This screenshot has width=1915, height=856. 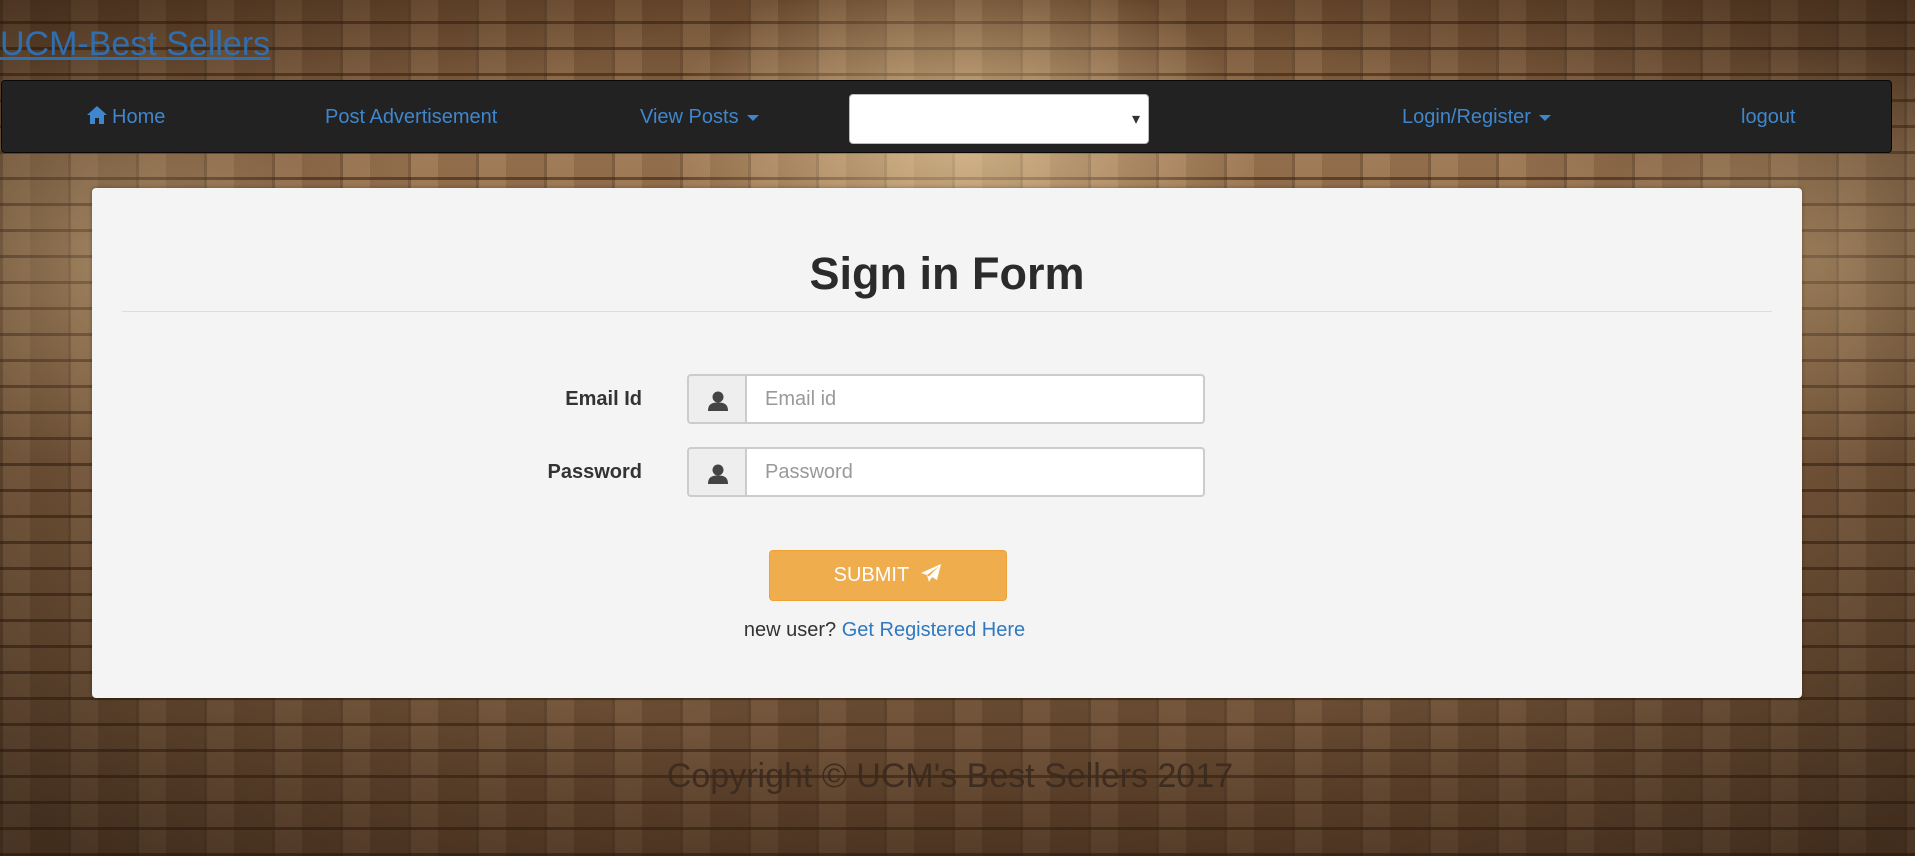 I want to click on nav-select-dropdown: ▾, so click(x=999, y=119).